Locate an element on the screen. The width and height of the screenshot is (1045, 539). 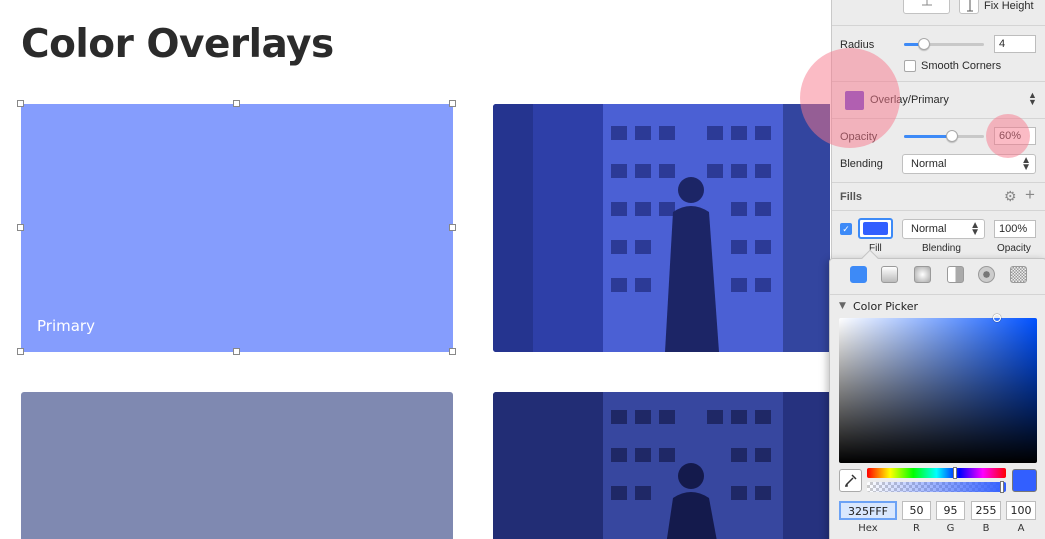
alpha-slider is located at coordinates (936, 487).